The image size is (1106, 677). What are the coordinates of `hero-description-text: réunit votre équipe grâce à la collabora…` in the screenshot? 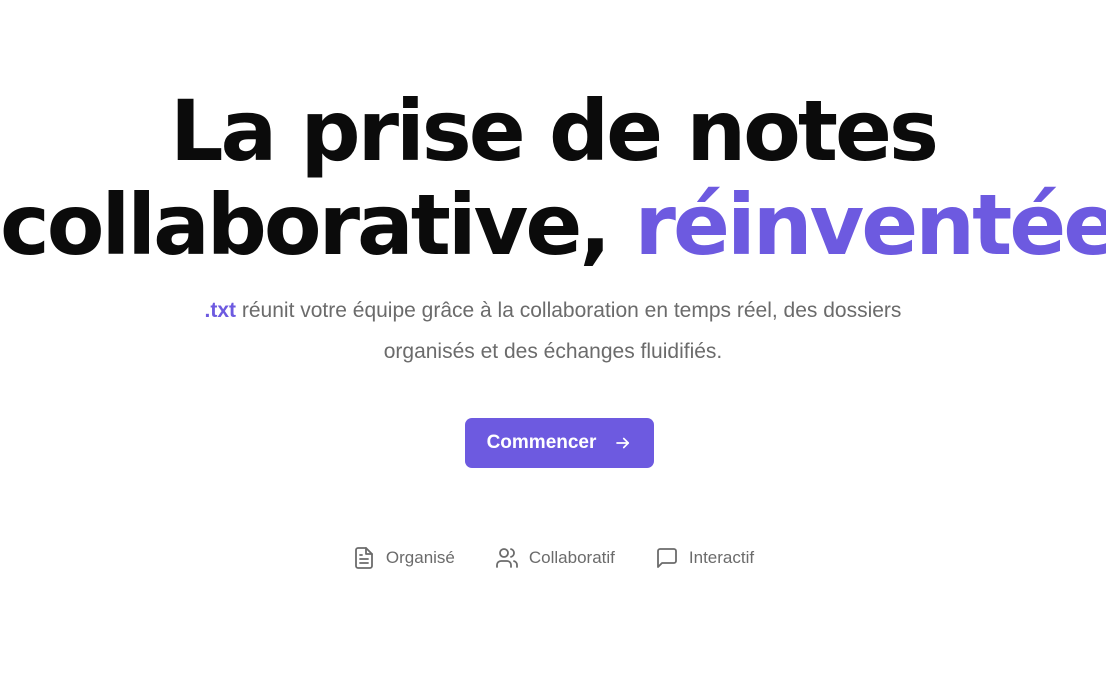 It's located at (569, 331).